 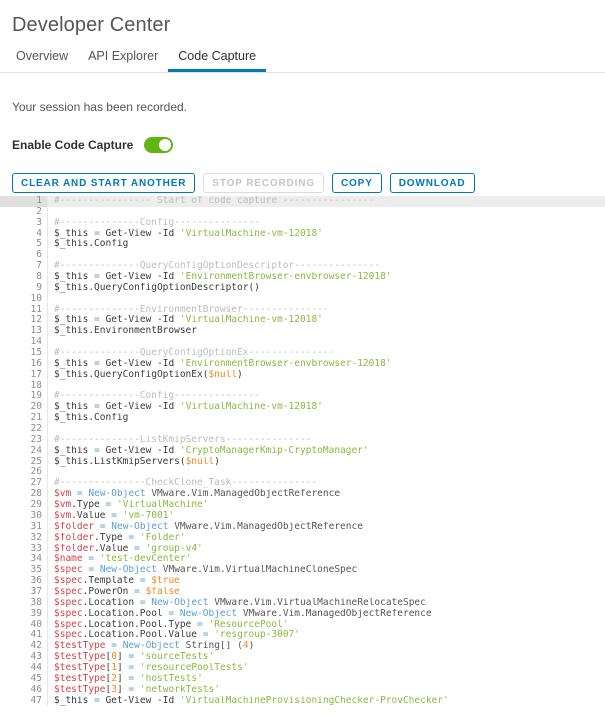 I want to click on code-token-prop: .Location.Pool.Value, so click(x=139, y=635).